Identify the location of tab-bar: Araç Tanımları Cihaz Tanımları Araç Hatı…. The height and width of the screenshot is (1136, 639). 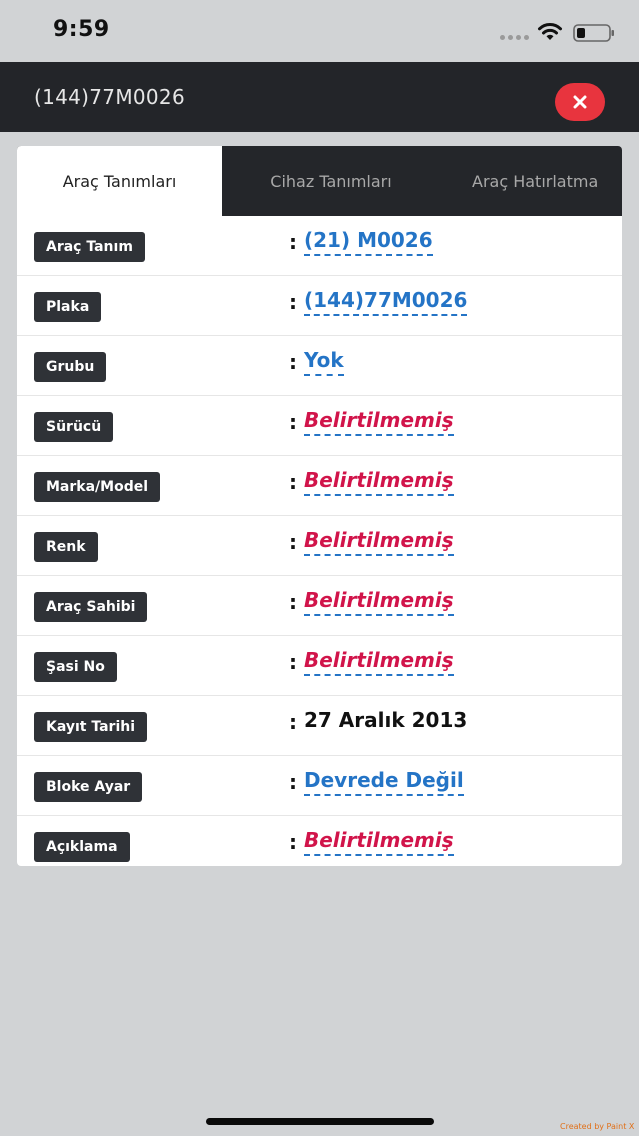
(319, 181).